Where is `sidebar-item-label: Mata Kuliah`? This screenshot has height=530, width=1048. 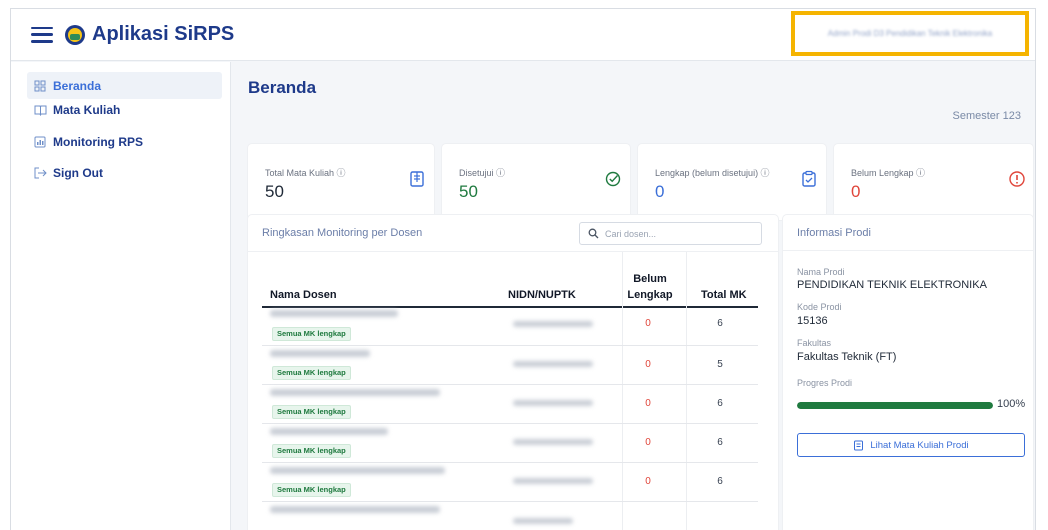
sidebar-item-label: Mata Kuliah is located at coordinates (87, 109).